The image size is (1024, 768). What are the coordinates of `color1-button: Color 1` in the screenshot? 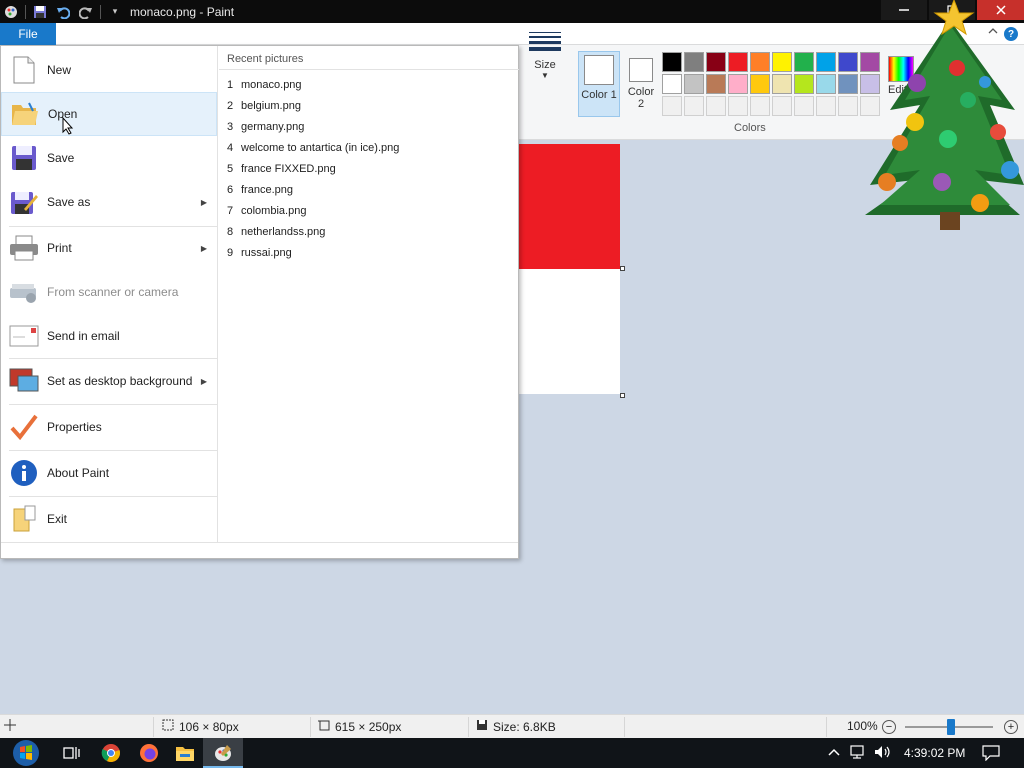 It's located at (599, 84).